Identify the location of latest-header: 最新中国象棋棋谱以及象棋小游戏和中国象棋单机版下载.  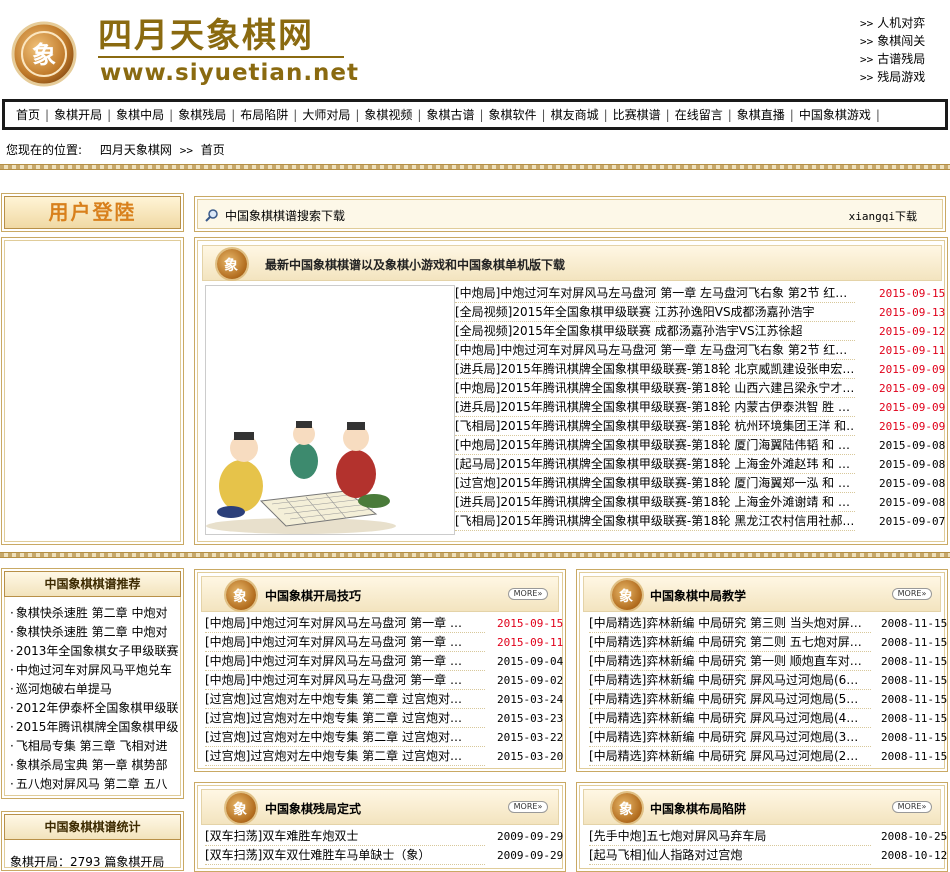
(572, 263).